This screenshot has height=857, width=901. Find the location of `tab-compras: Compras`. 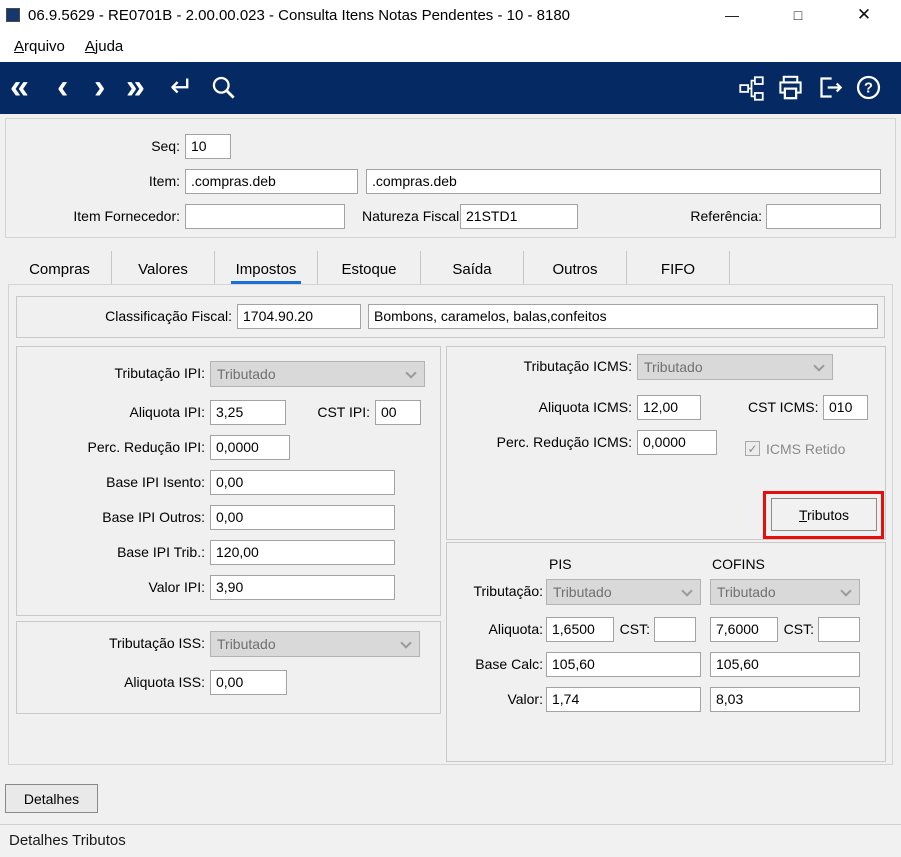

tab-compras: Compras is located at coordinates (59, 267).